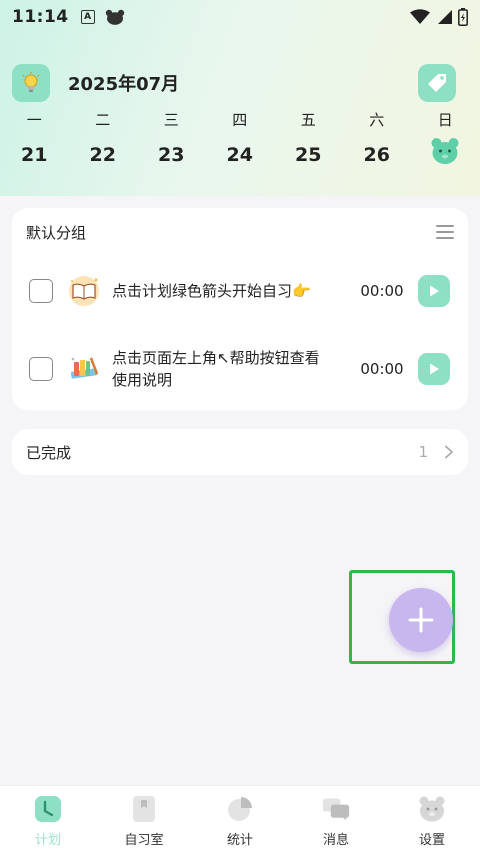 The width and height of the screenshot is (480, 852). What do you see at coordinates (49, 452) in the screenshot?
I see `completed-title: 已完成` at bounding box center [49, 452].